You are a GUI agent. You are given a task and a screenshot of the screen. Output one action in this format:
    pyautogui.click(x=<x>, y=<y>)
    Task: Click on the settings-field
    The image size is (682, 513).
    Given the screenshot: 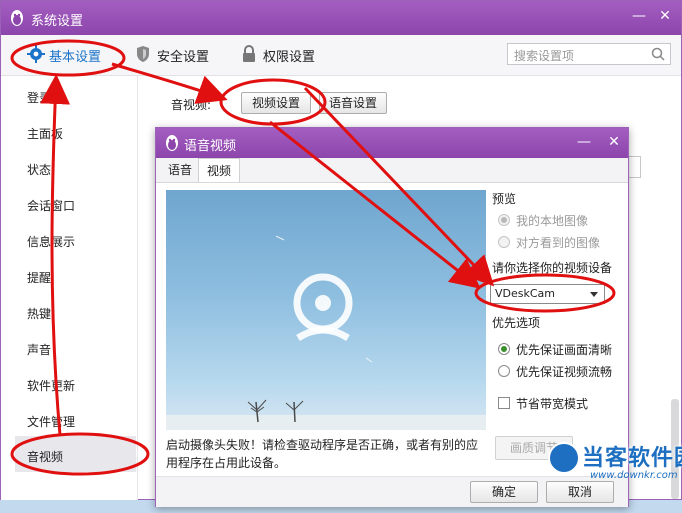 What is the action you would take?
    pyautogui.click(x=634, y=167)
    